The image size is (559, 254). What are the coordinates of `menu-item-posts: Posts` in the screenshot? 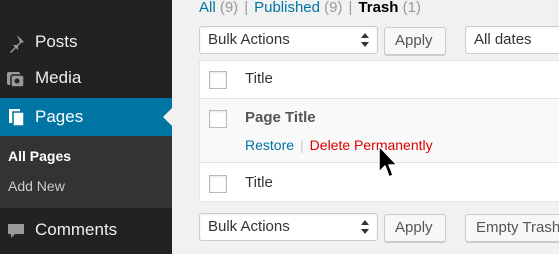 It's located at (86, 42).